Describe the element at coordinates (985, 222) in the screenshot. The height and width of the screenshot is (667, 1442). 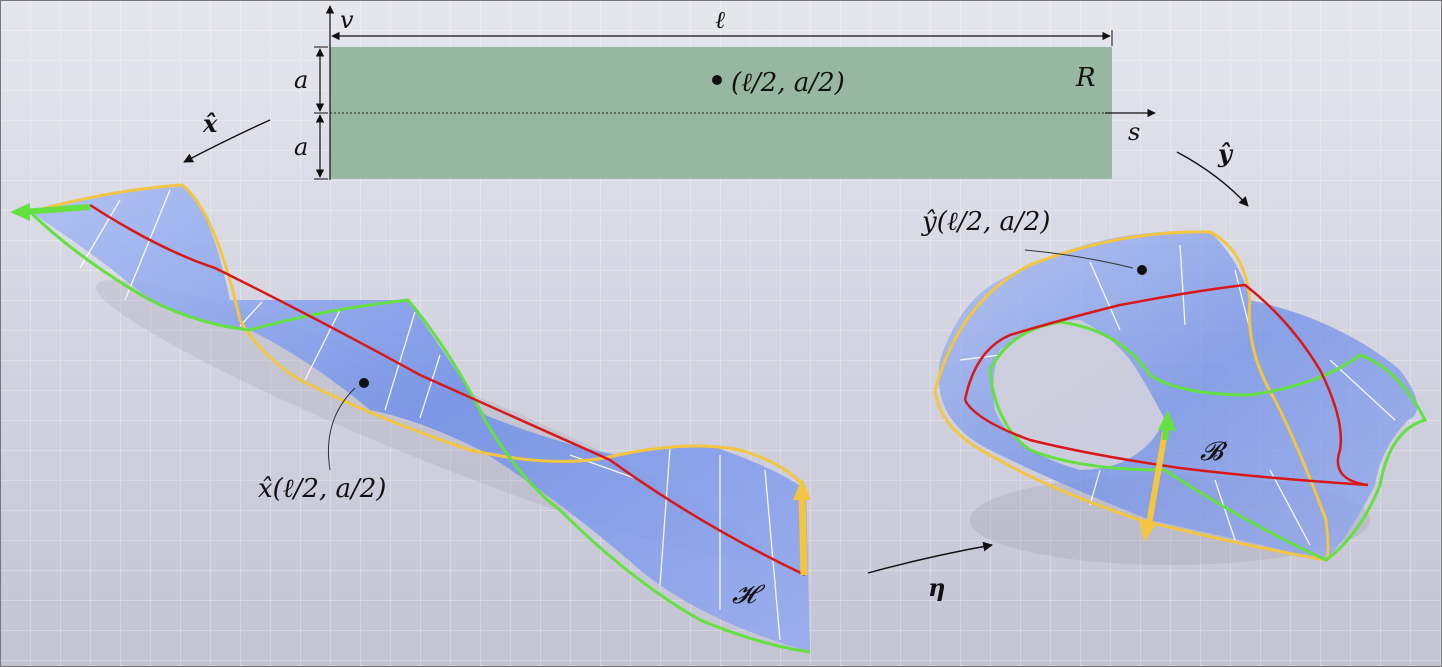
I see `band-point-label: ŷ(ℓ/2, a/2)` at that location.